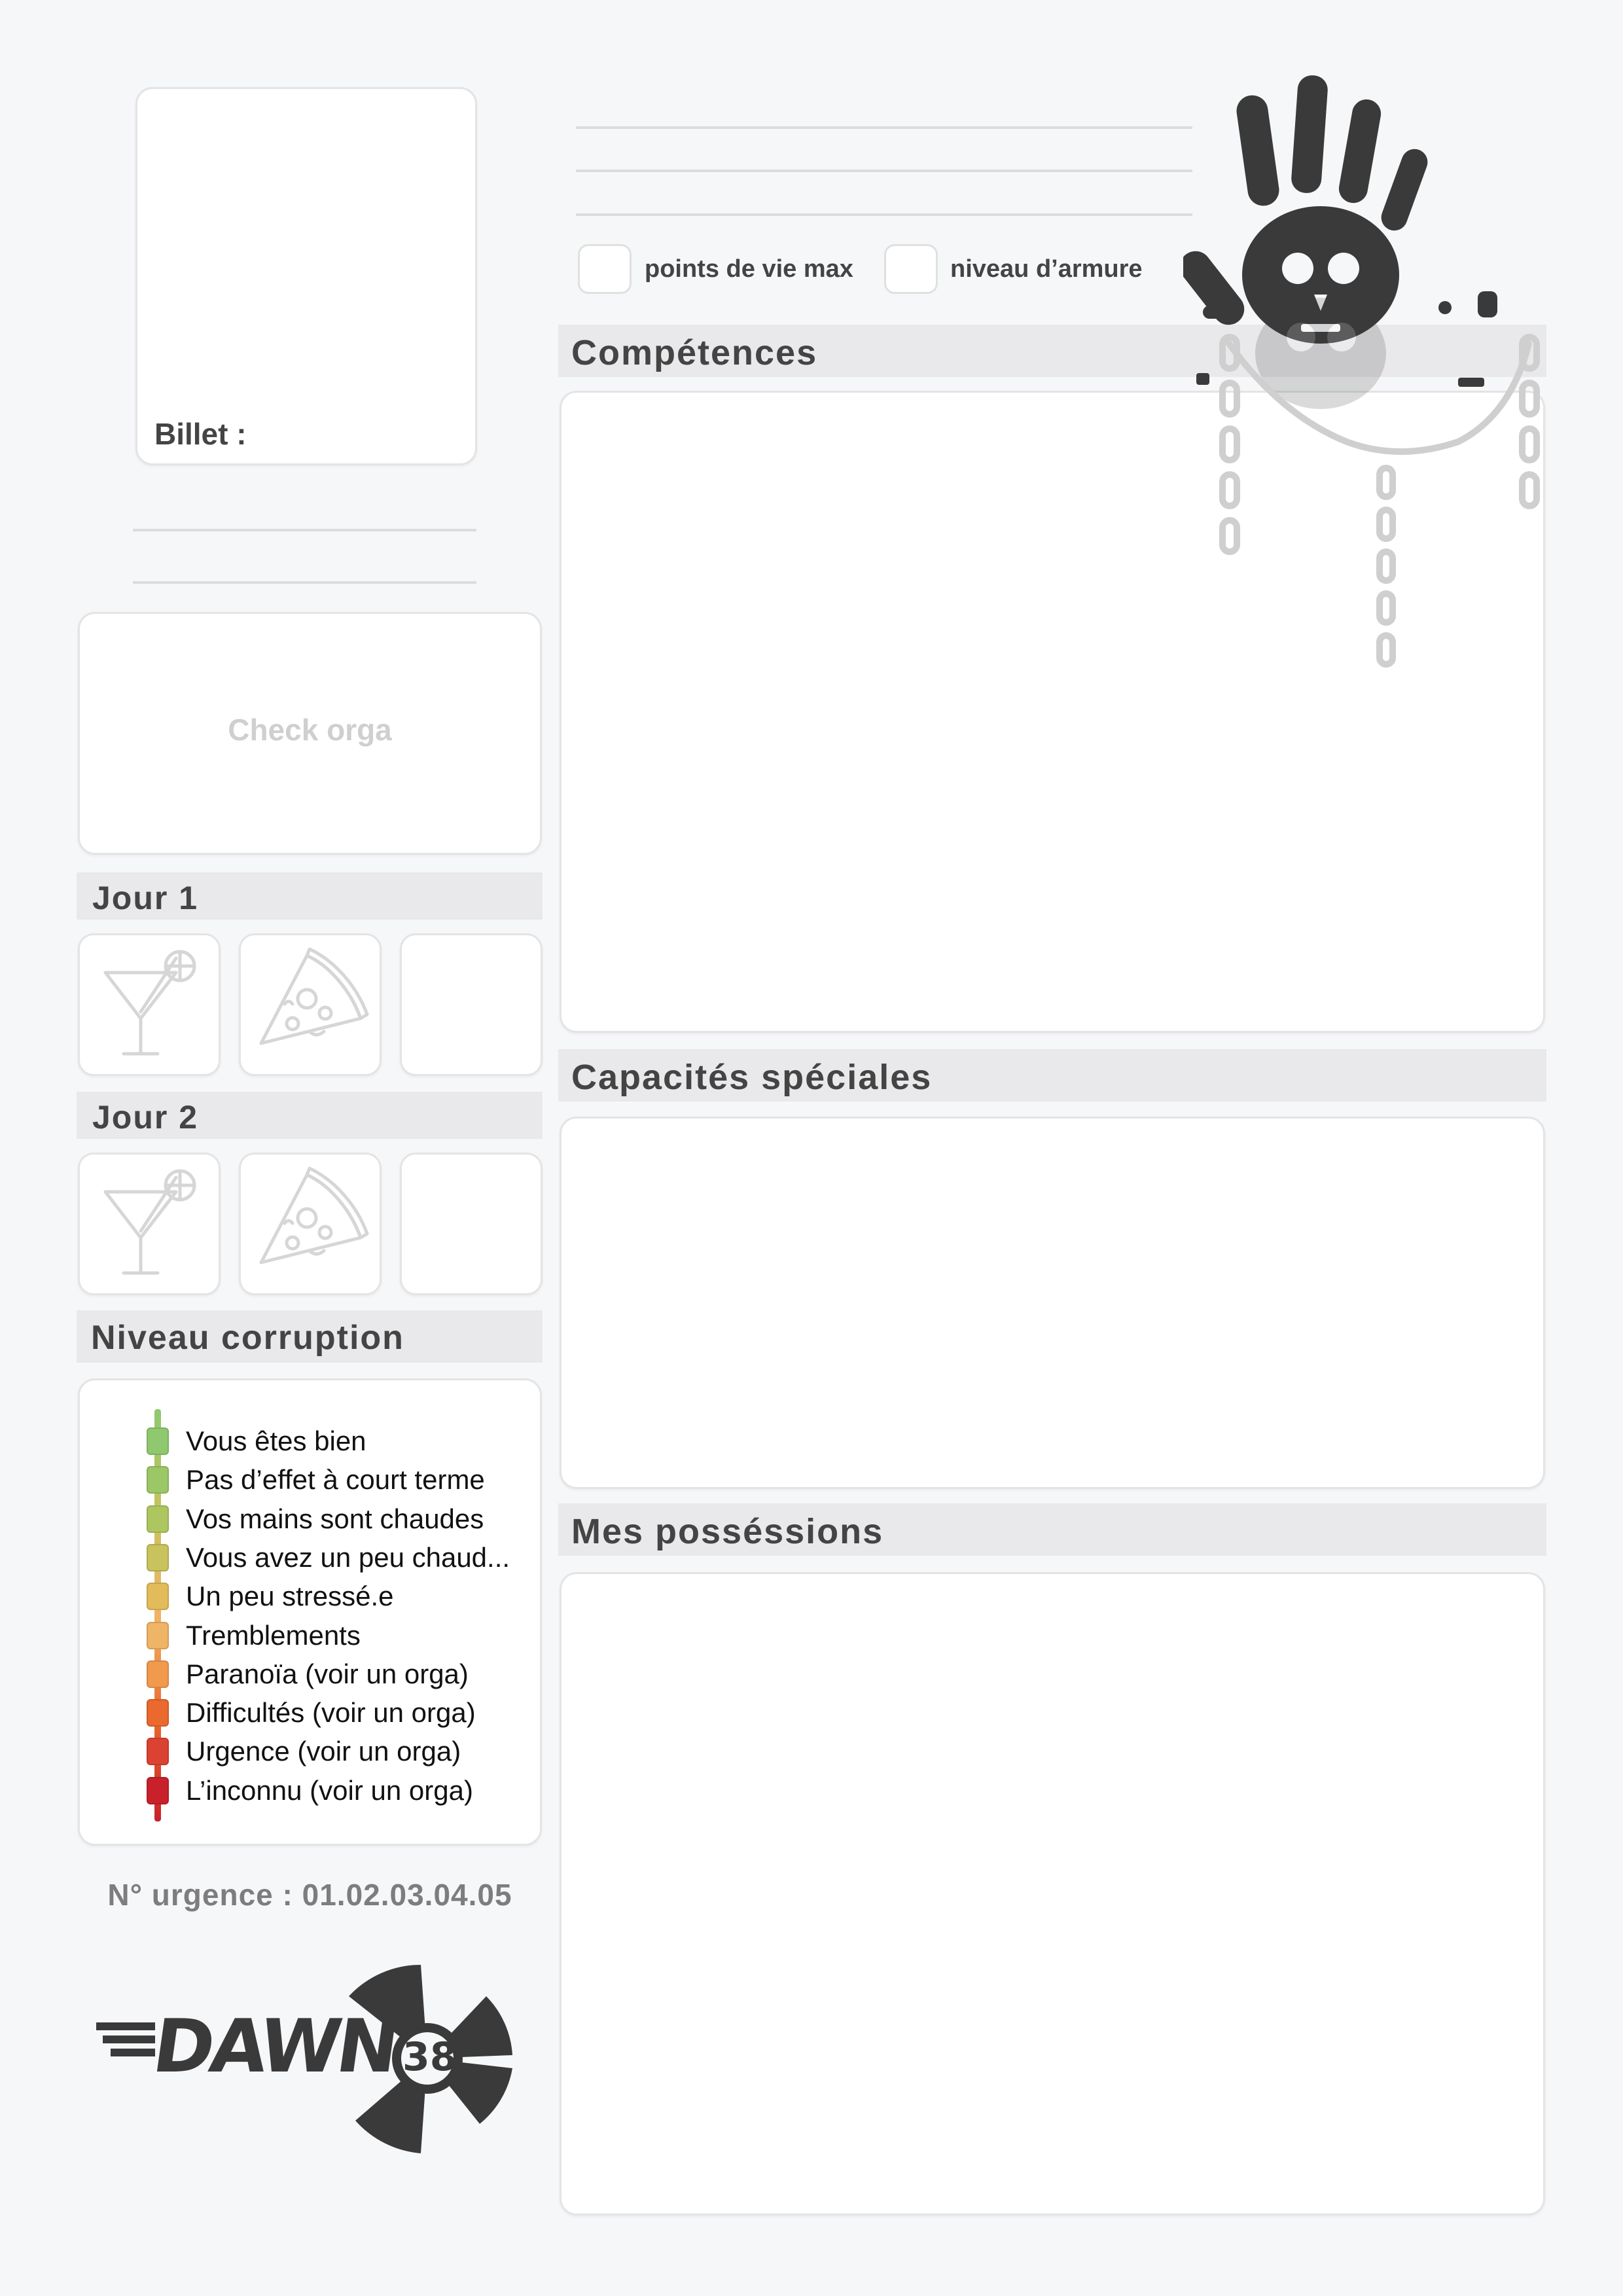 This screenshot has height=2296, width=1623. Describe the element at coordinates (472, 1224) in the screenshot. I see `day-2-slot-empty` at that location.